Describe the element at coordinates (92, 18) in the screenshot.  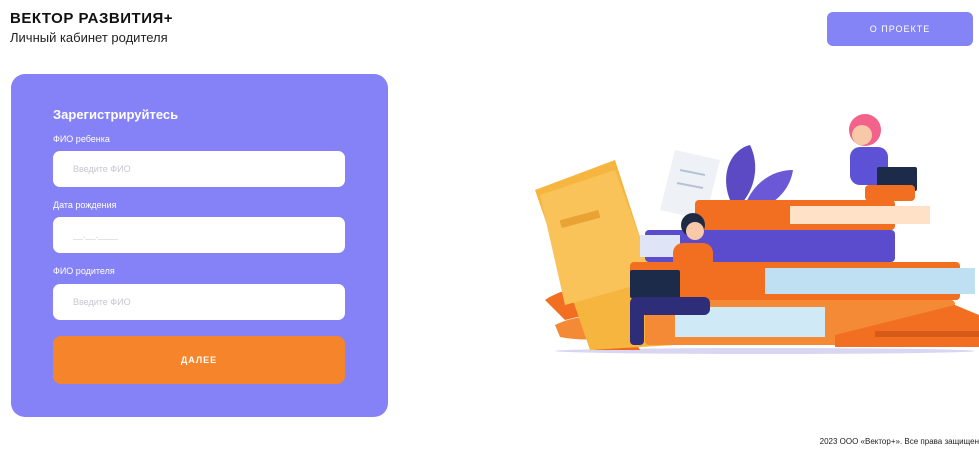
I see `brand-title: ВЕКТОР РАЗВИТИЯ+` at that location.